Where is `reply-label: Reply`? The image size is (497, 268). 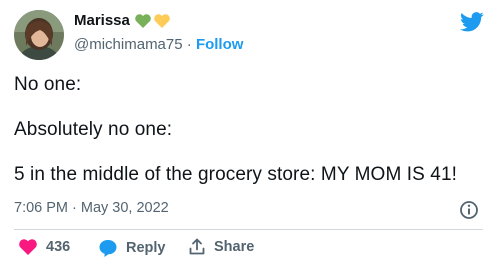
reply-label: Reply is located at coordinates (146, 248).